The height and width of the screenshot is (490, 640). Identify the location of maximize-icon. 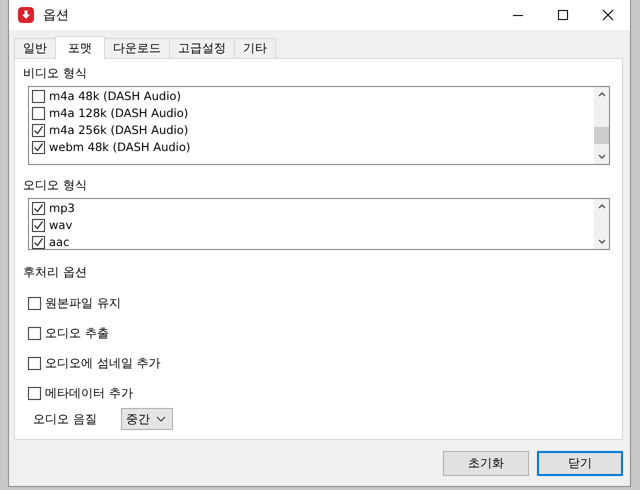
(562, 15).